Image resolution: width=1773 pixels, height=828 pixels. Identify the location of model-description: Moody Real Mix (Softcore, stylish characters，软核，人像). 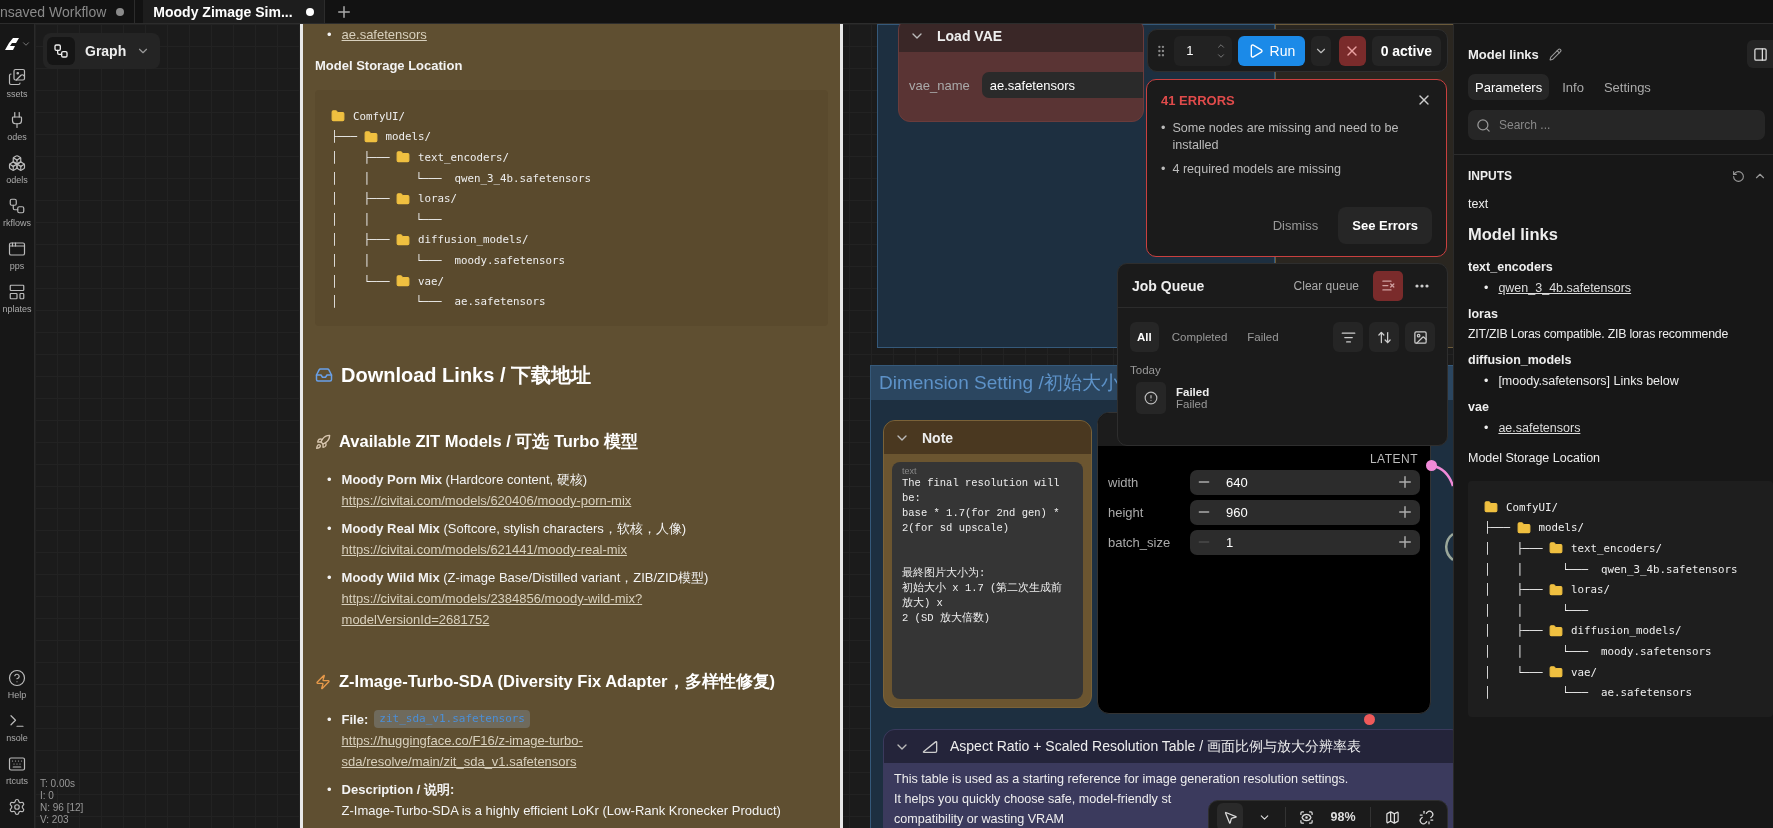
(514, 528).